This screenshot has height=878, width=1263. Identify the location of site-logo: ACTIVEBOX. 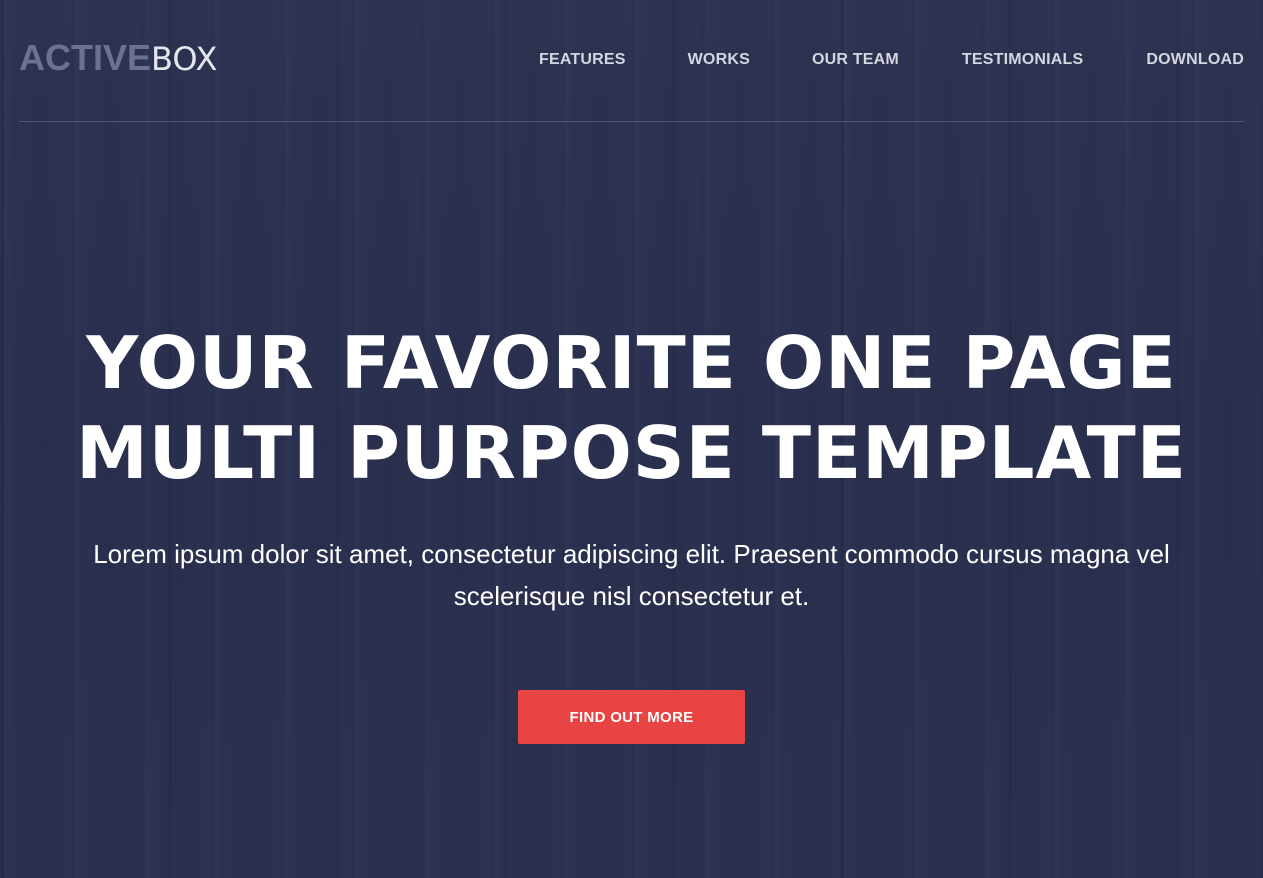
(118, 58).